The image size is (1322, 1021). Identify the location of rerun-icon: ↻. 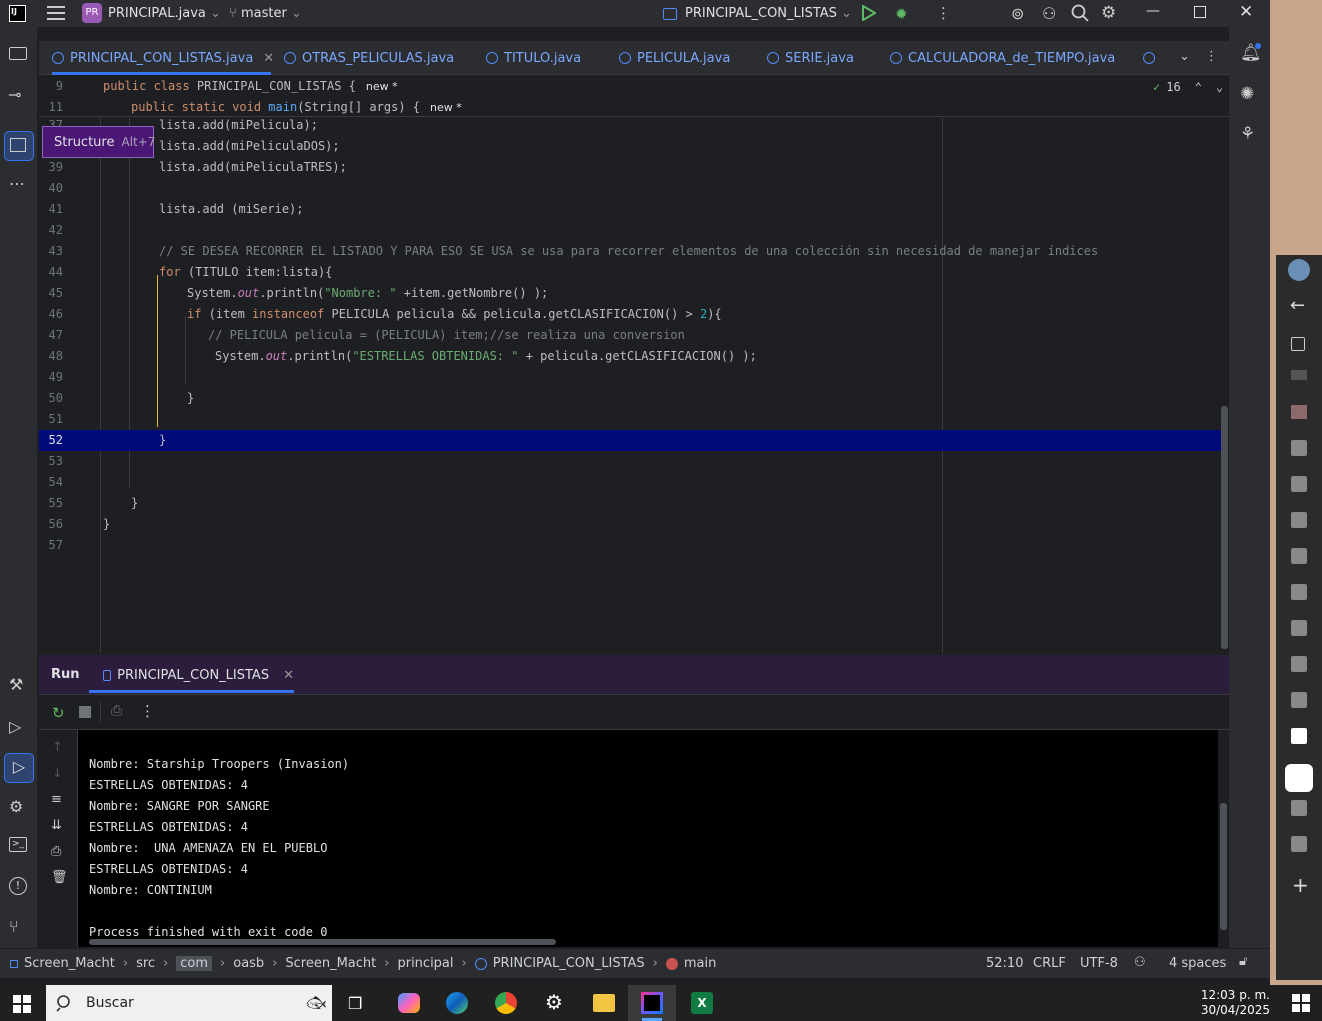
(58, 713).